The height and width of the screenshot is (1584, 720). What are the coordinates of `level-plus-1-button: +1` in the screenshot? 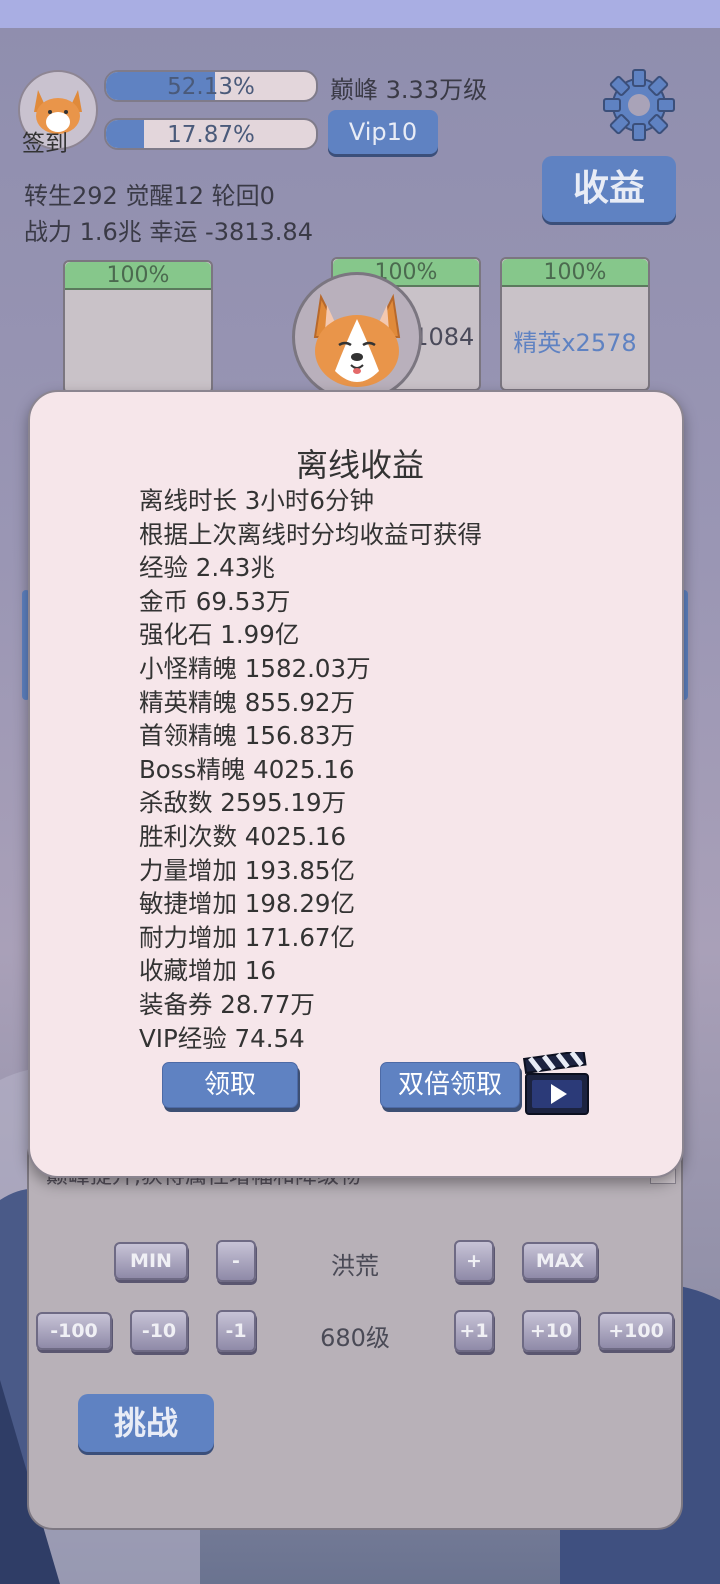 It's located at (474, 1331).